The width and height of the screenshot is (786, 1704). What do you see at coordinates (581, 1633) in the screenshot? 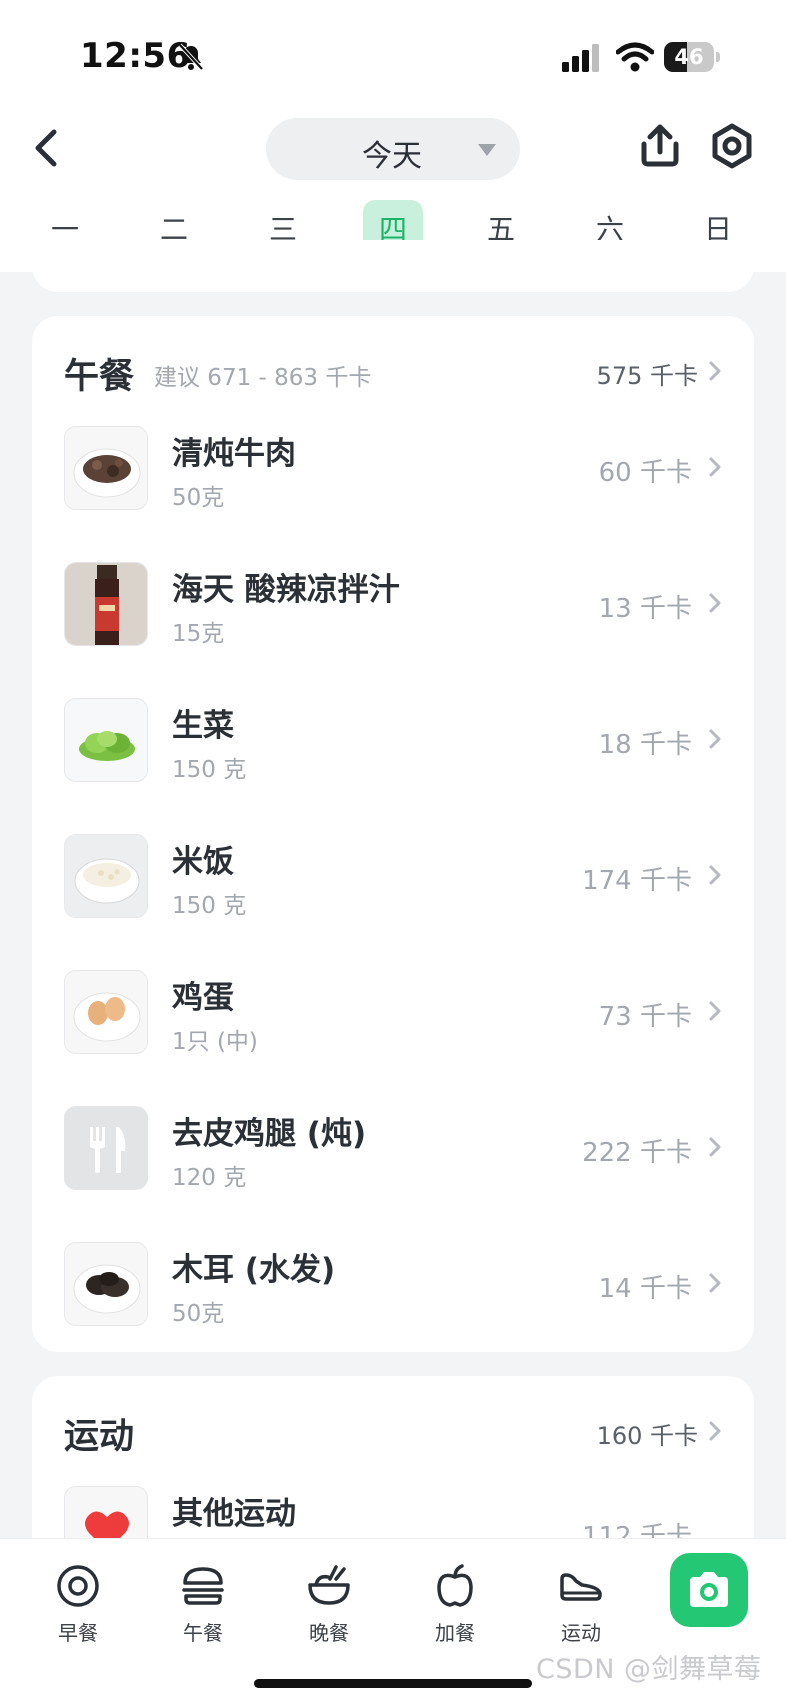
I see `tab-label: 运动` at bounding box center [581, 1633].